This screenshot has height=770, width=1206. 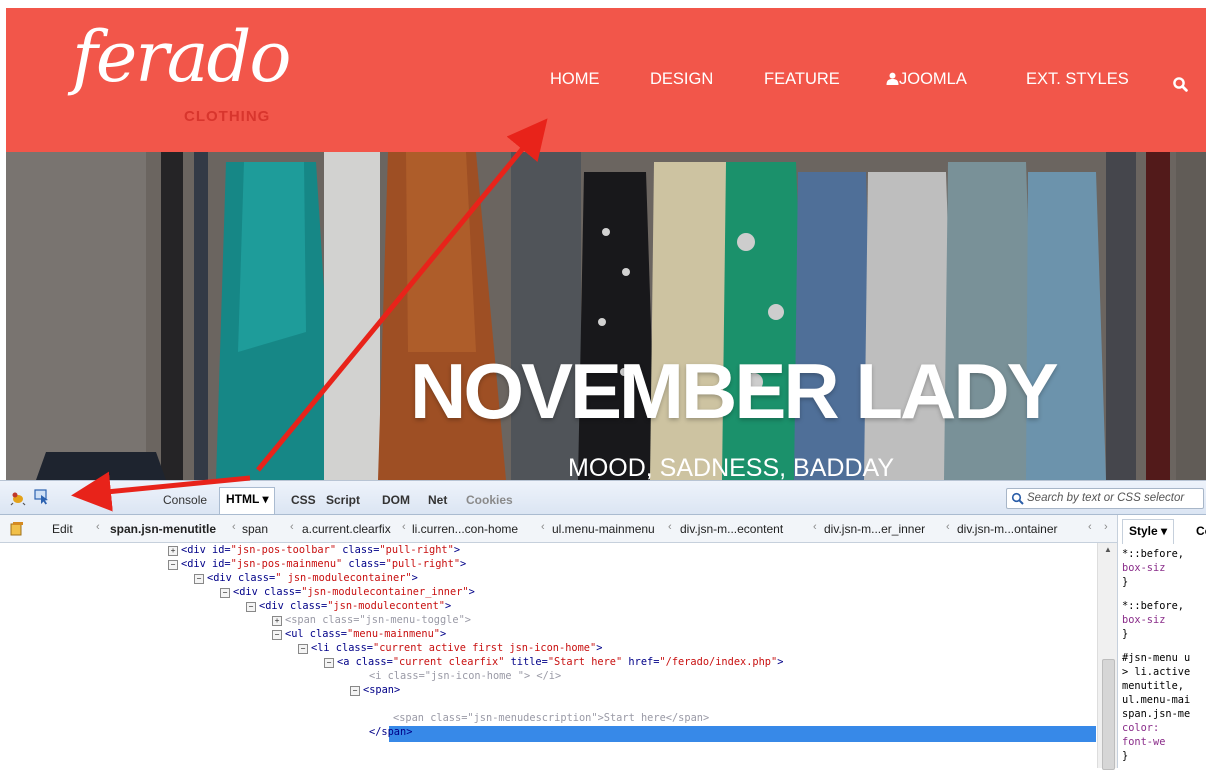 What do you see at coordinates (1156, 700) in the screenshot?
I see `css-rule-line: ul.menu-mai` at bounding box center [1156, 700].